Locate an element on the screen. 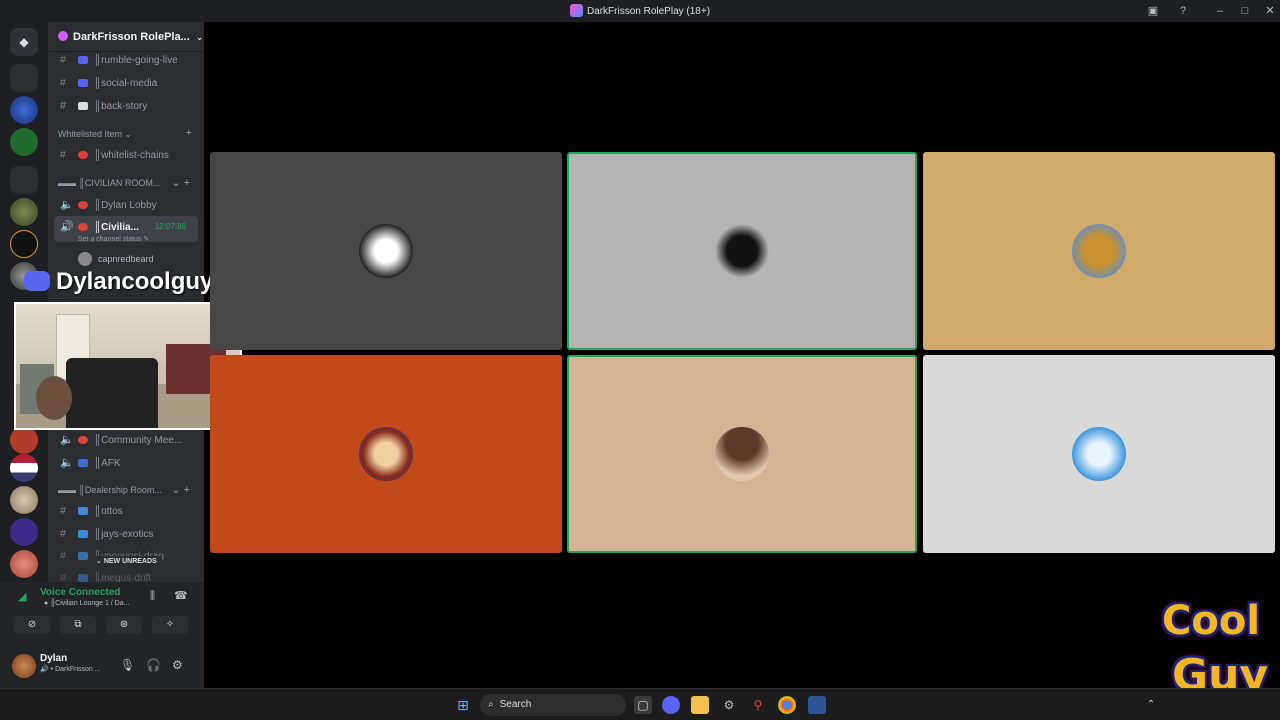  channel-label: ║AFK is located at coordinates (107, 463).